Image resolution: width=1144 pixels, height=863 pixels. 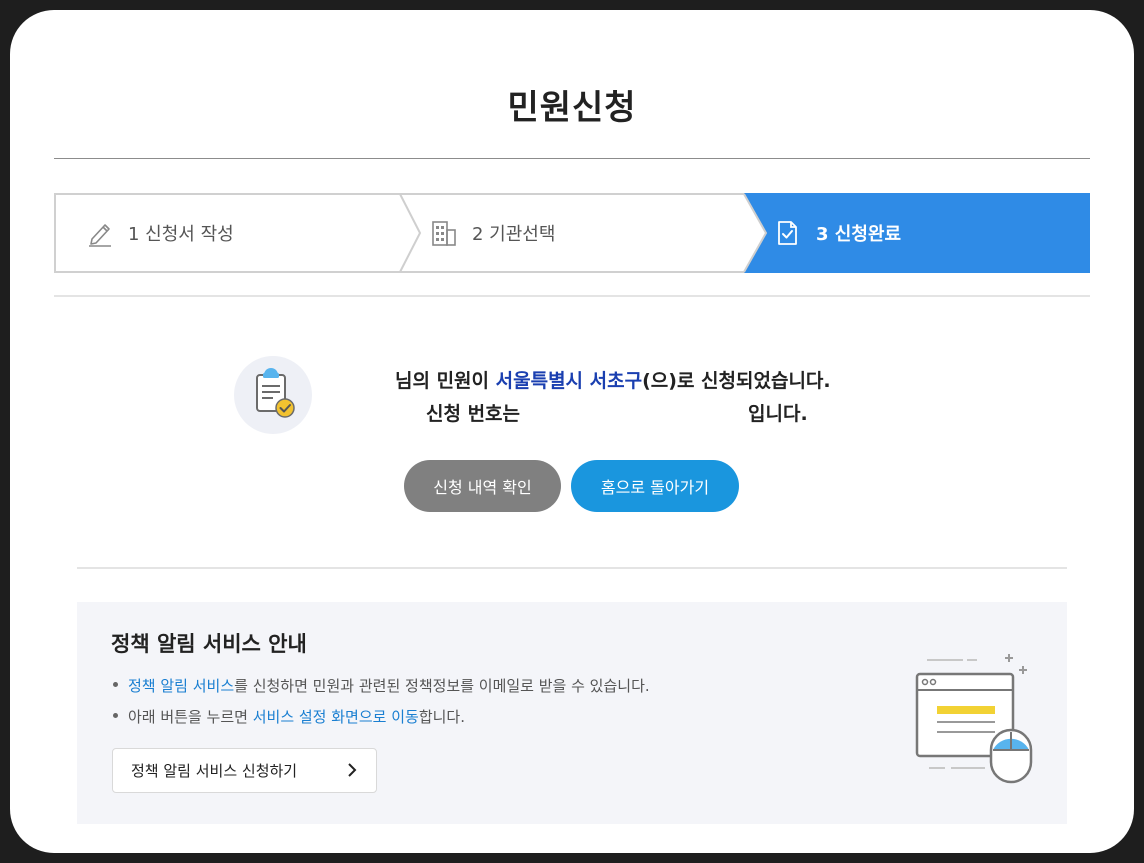 What do you see at coordinates (181, 234) in the screenshot?
I see `step-1-label: 1 신청서 작성` at bounding box center [181, 234].